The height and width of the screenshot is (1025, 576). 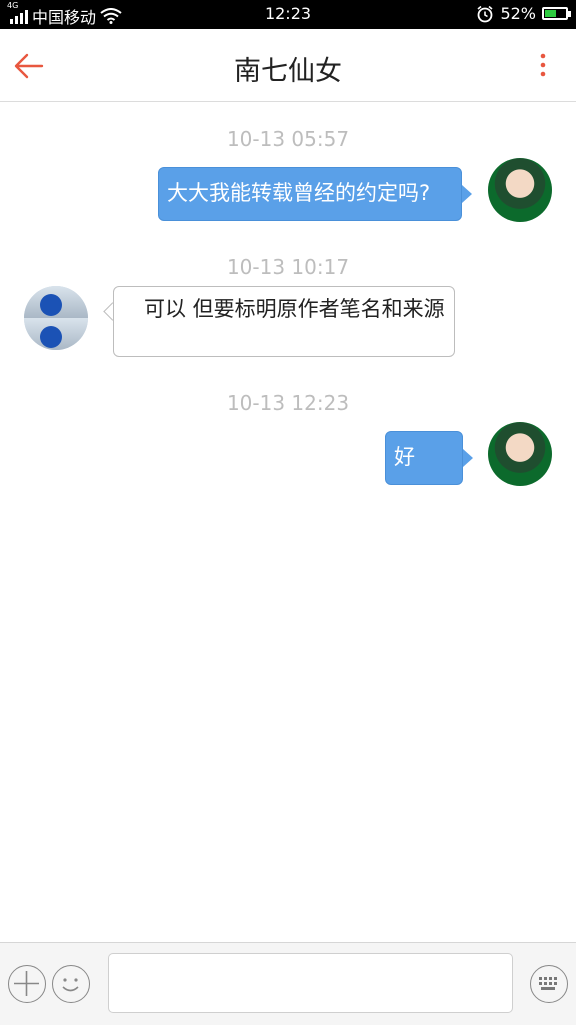 I want to click on chat-title: 南七仙女, so click(x=288, y=71).